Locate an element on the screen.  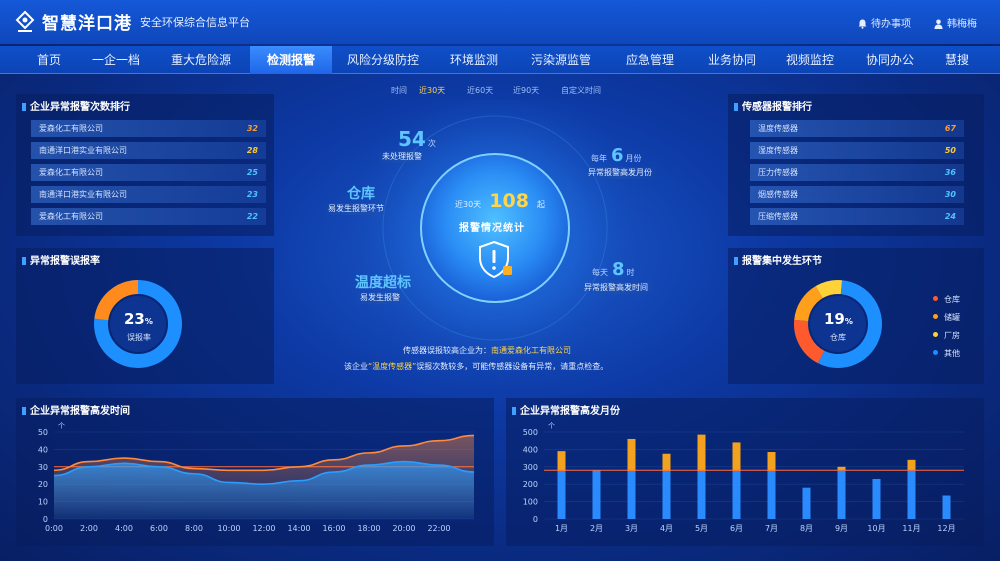
nav-item-pollution-source: 污染源监管 is located at coordinates (561, 60).